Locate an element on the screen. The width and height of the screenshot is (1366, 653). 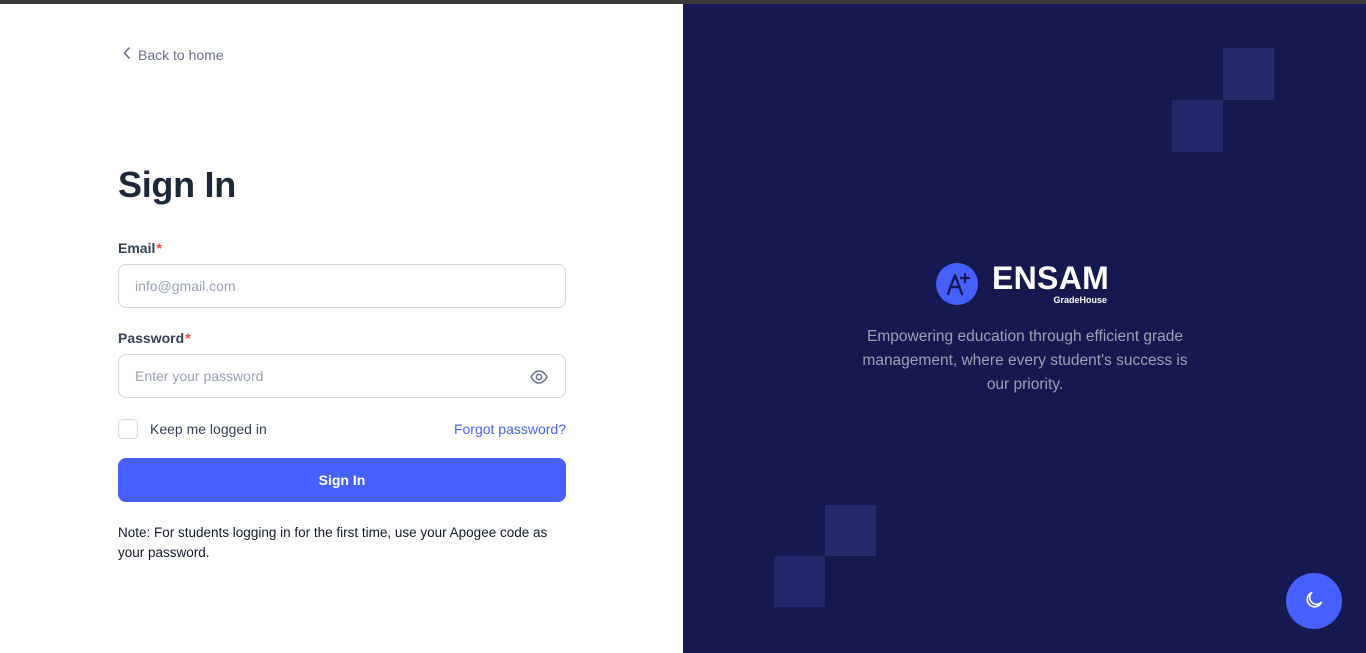
eye-icon is located at coordinates (539, 377).